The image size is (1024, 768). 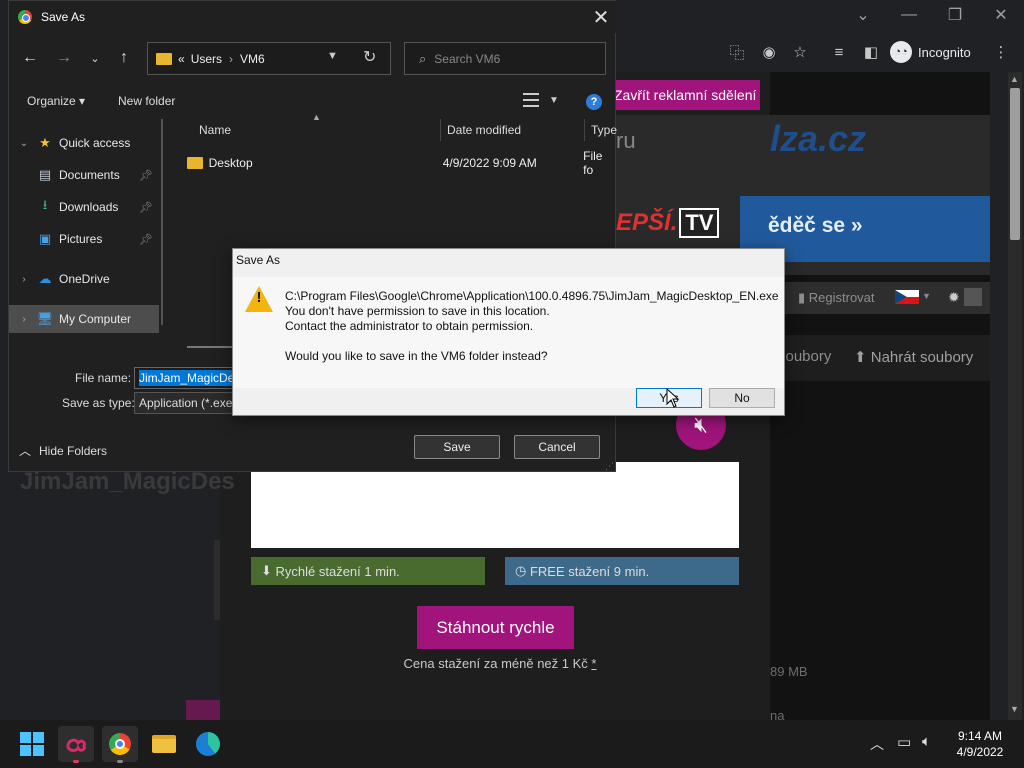 What do you see at coordinates (332, 56) in the screenshot?
I see `address-dropdown-icon: ▼` at bounding box center [332, 56].